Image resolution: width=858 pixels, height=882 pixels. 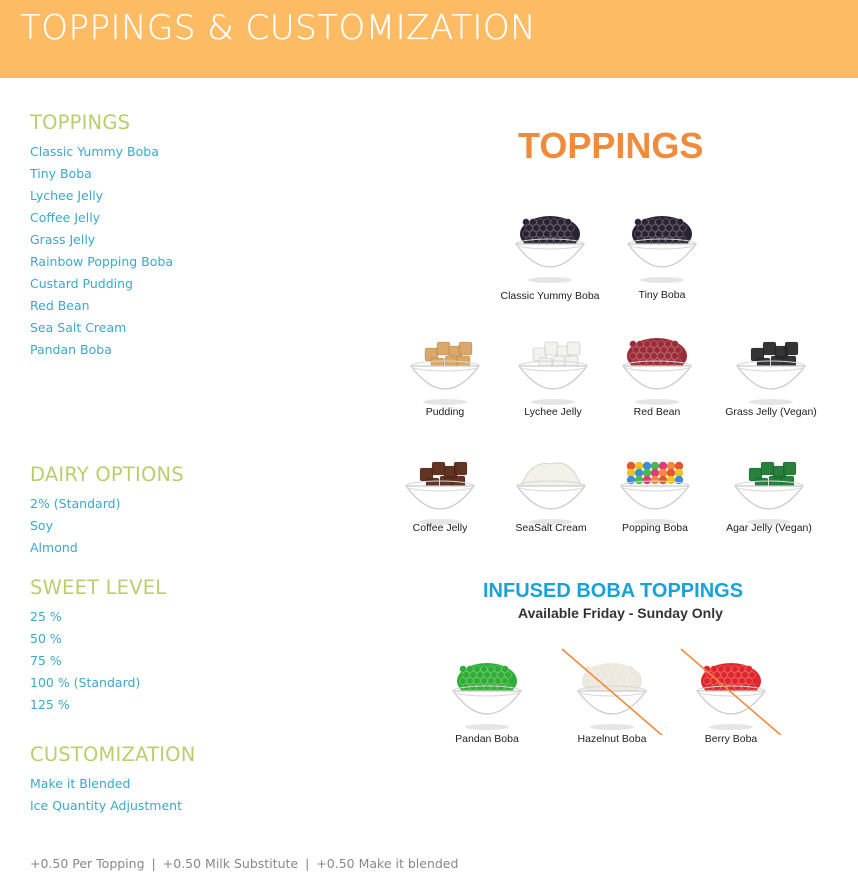 I want to click on berry-boba-bowl-icon, so click(x=731, y=691).